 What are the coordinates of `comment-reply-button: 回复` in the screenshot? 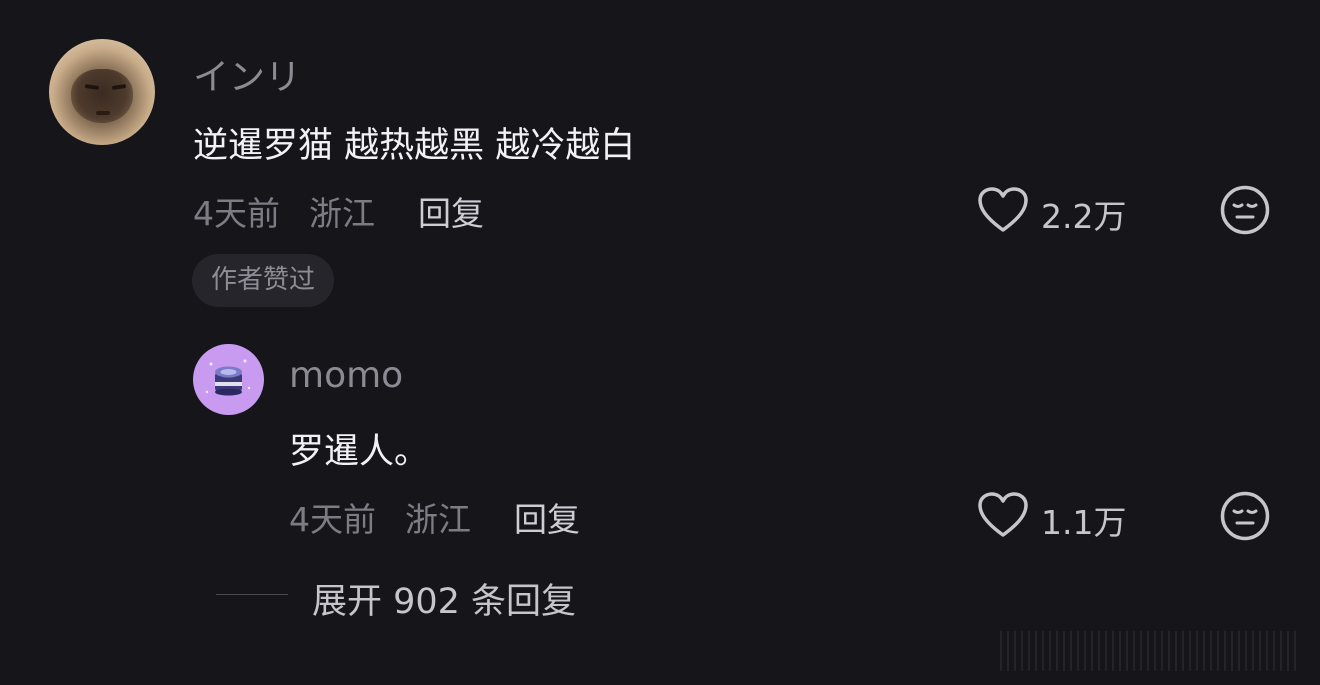 It's located at (451, 211).